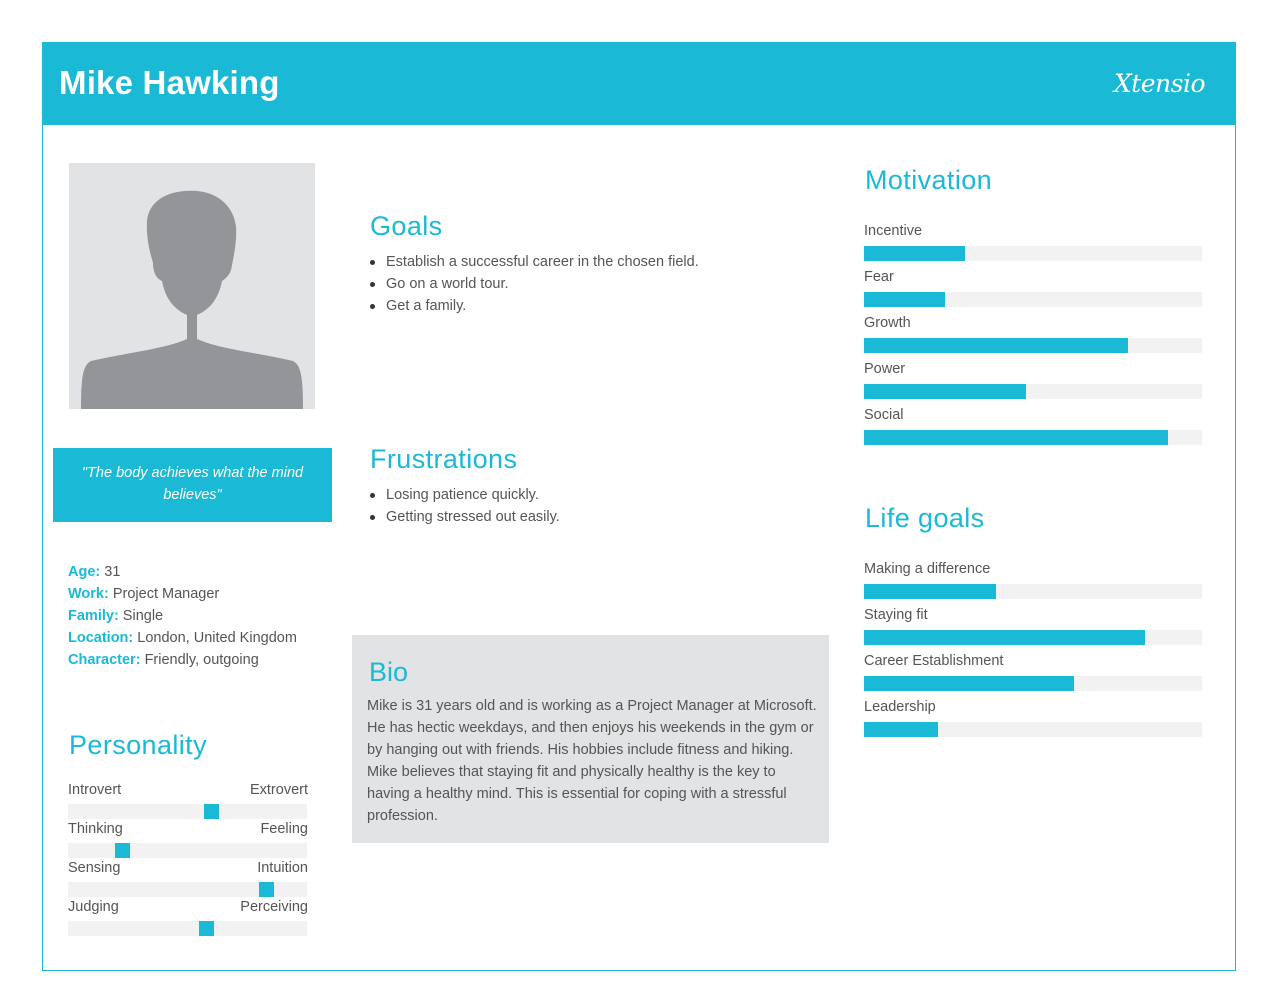 This screenshot has height=997, width=1280. What do you see at coordinates (282, 868) in the screenshot?
I see `trait-right-label: Intuition` at bounding box center [282, 868].